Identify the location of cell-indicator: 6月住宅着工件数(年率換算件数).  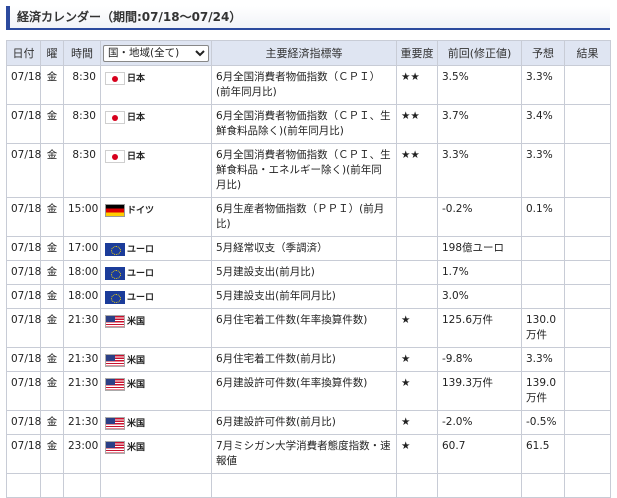
(304, 328).